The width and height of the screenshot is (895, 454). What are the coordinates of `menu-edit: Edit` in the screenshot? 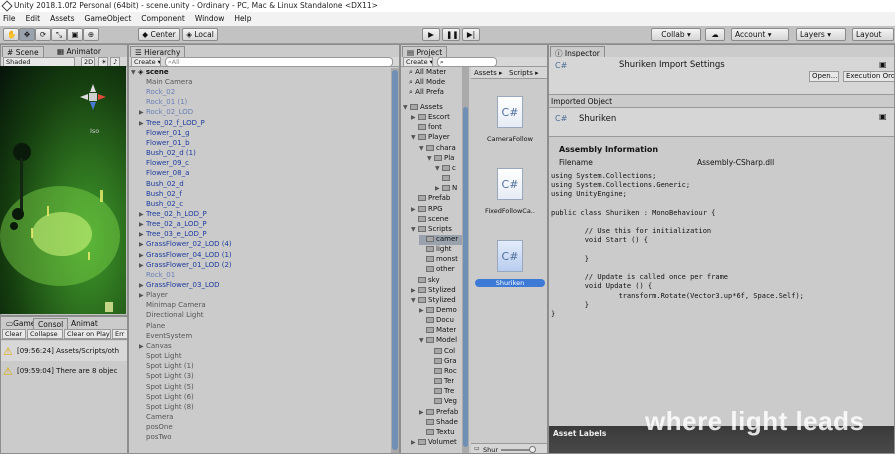 It's located at (33, 20).